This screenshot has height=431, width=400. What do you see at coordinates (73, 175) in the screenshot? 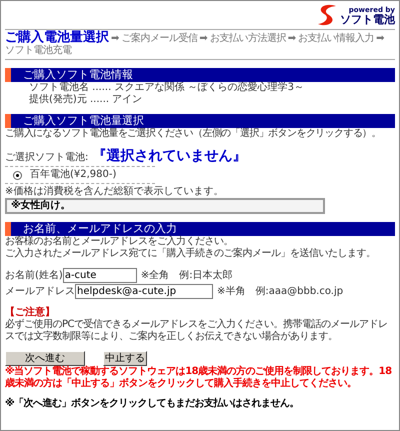
I see `option-label: 百年電池(¥2,980-)` at bounding box center [73, 175].